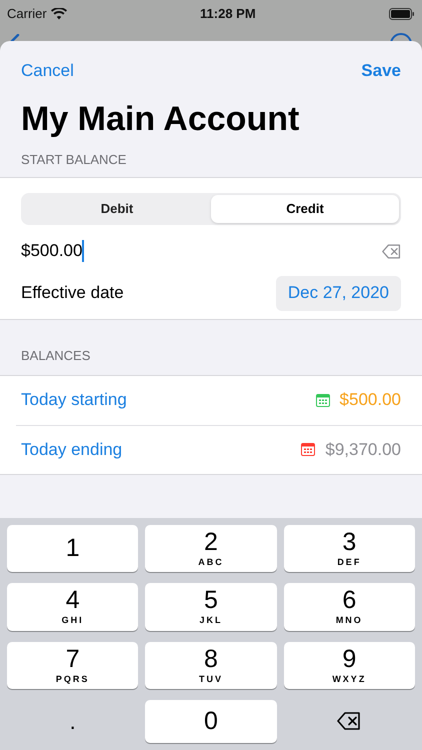  I want to click on date-button: Dec 27, 2020, so click(338, 293).